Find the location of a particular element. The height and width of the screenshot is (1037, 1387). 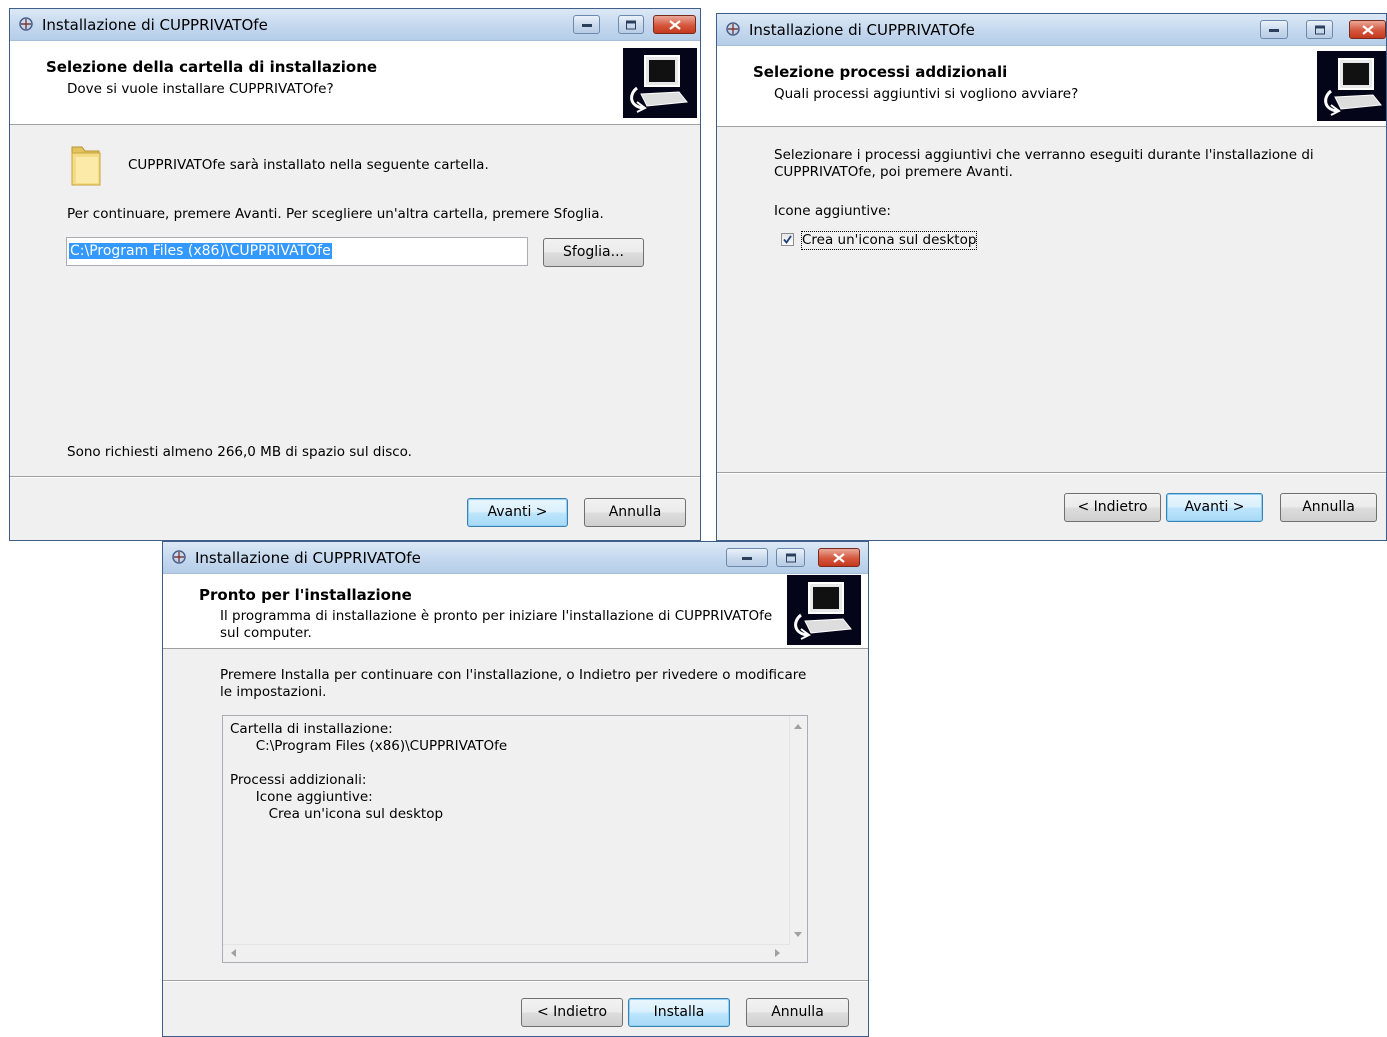

page-title: Selezione processi addizionali is located at coordinates (880, 72).